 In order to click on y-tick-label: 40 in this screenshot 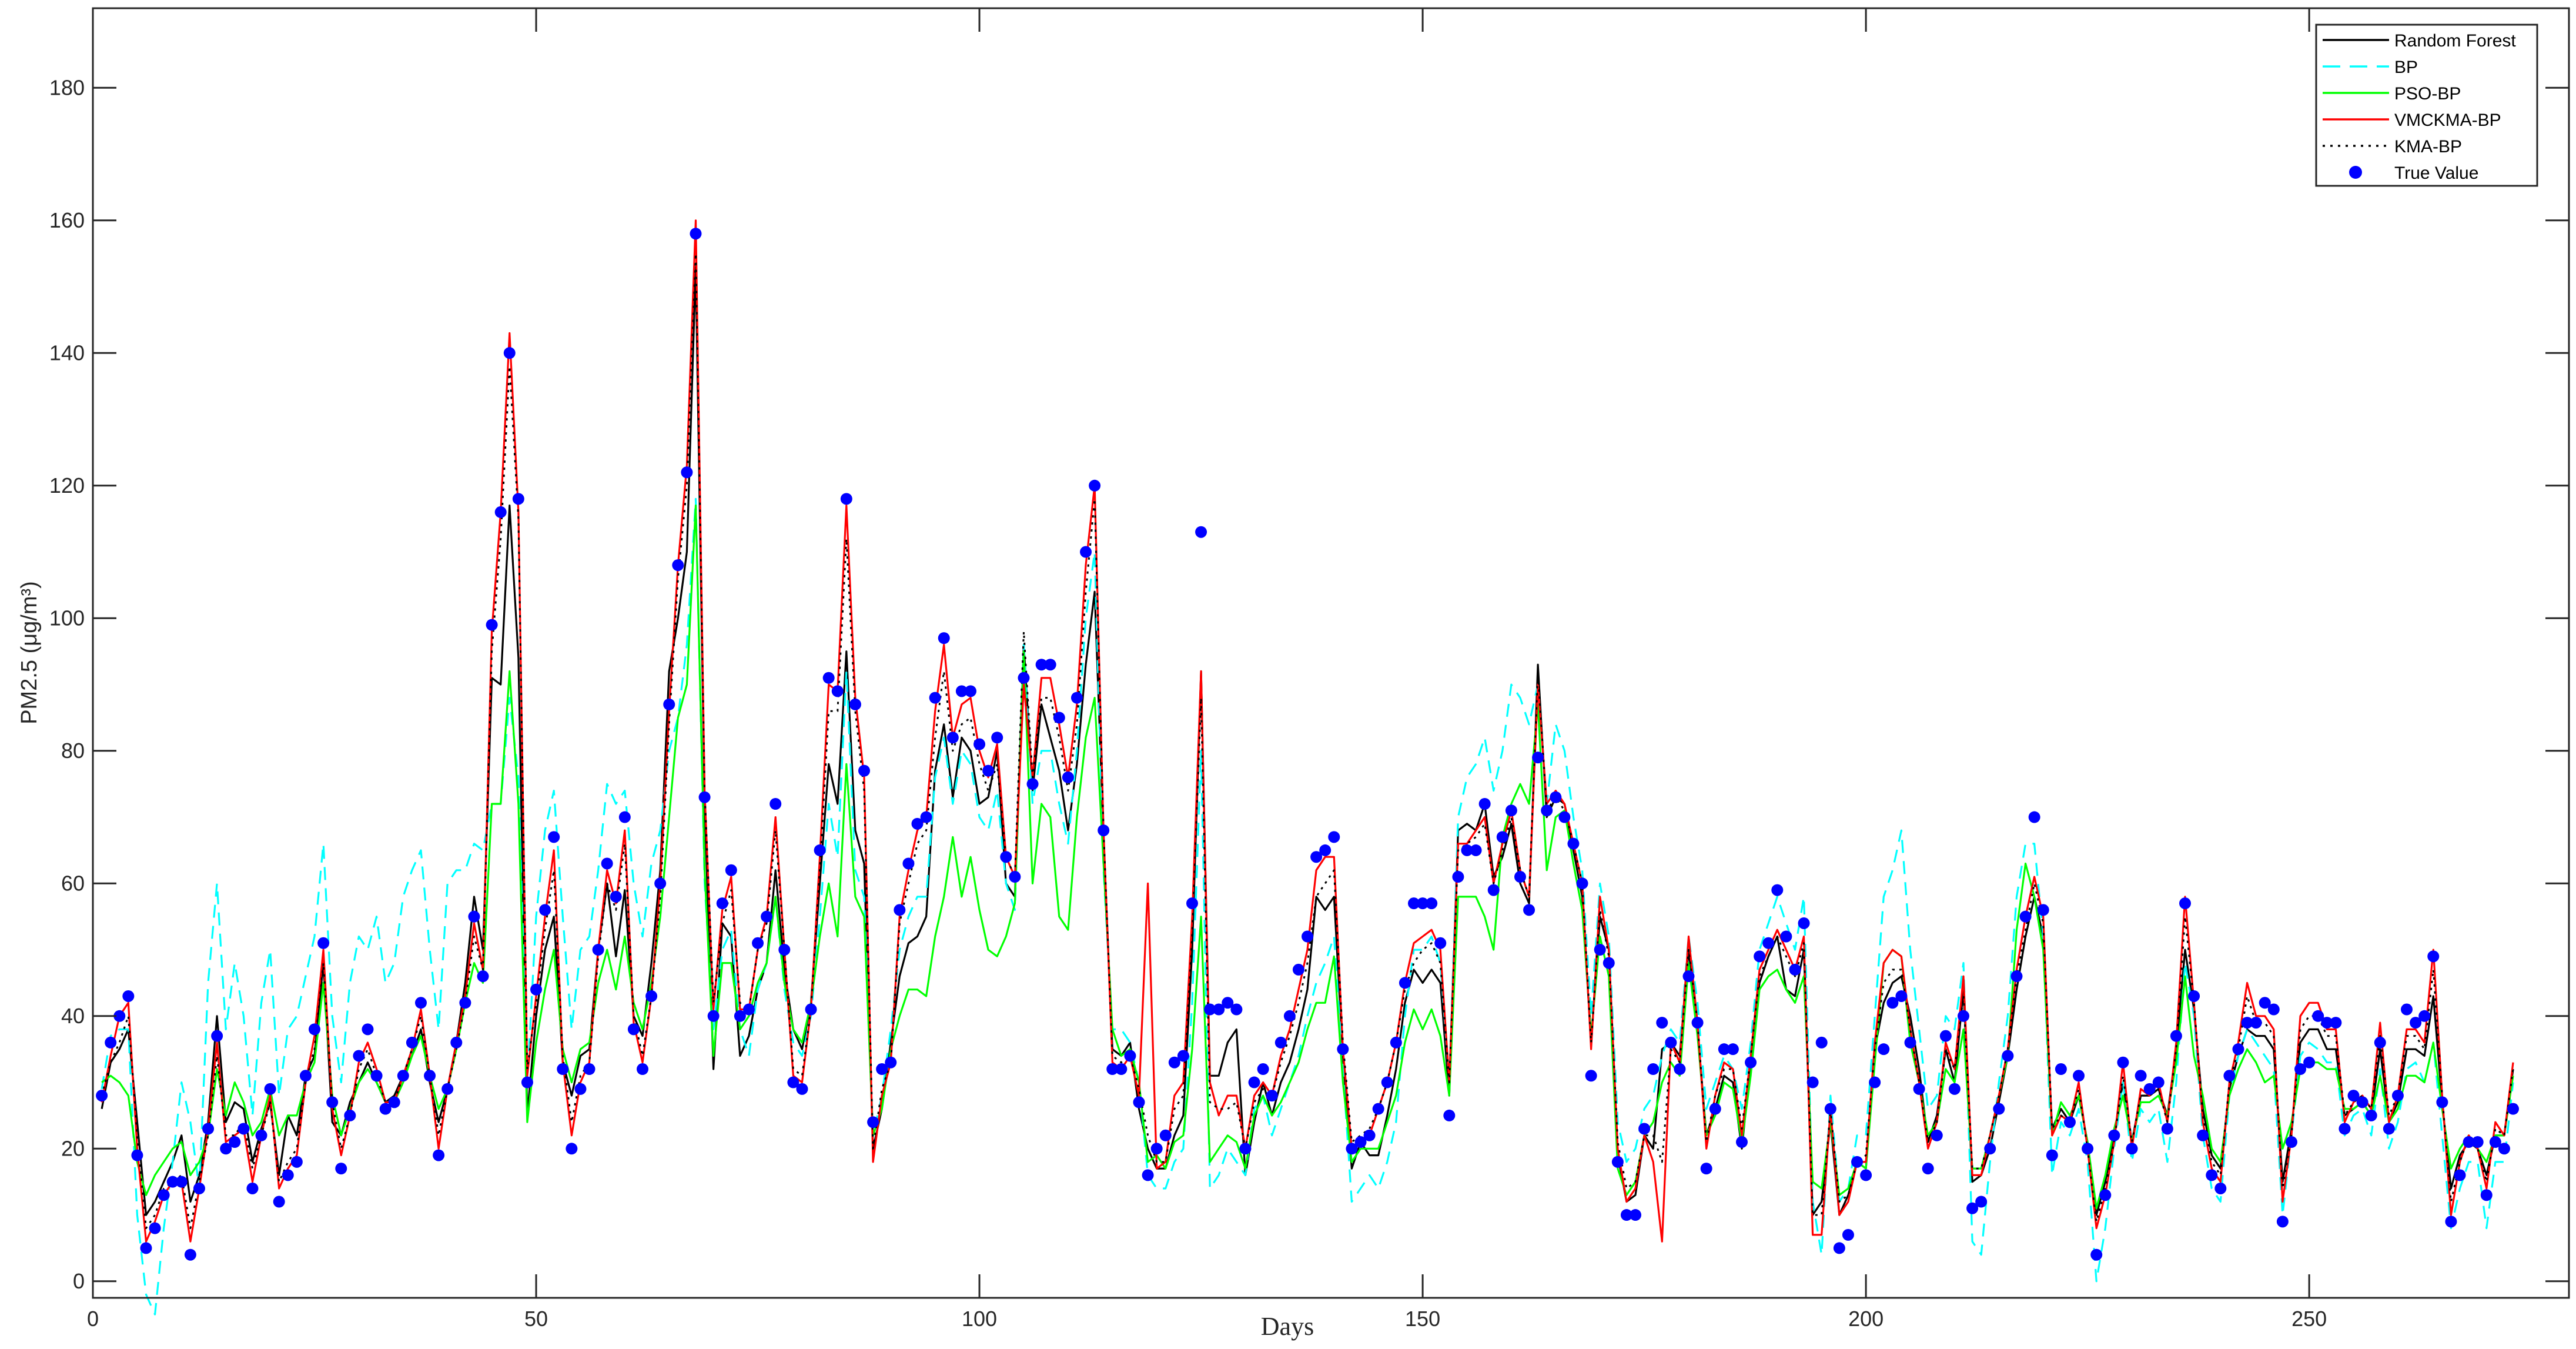, I will do `click(73, 1016)`.